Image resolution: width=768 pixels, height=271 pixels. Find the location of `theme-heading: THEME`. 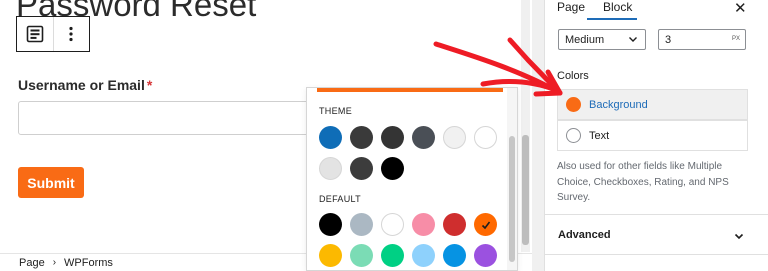

theme-heading: THEME is located at coordinates (335, 111).